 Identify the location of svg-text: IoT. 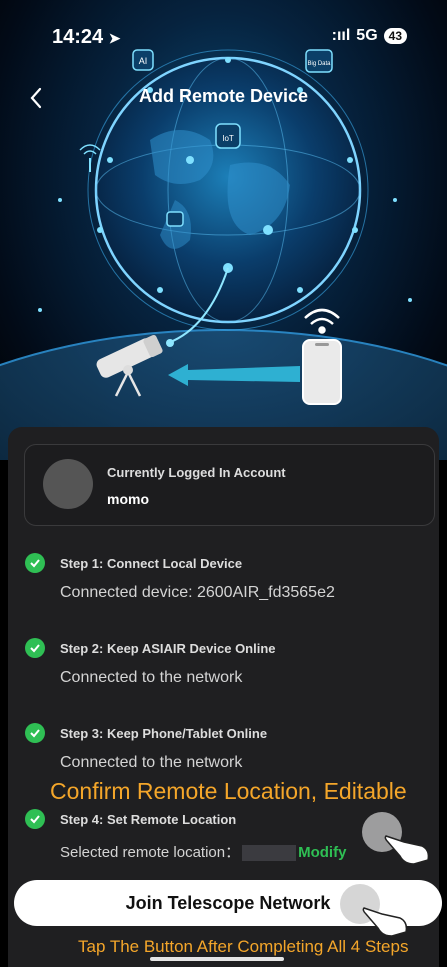
(228, 138).